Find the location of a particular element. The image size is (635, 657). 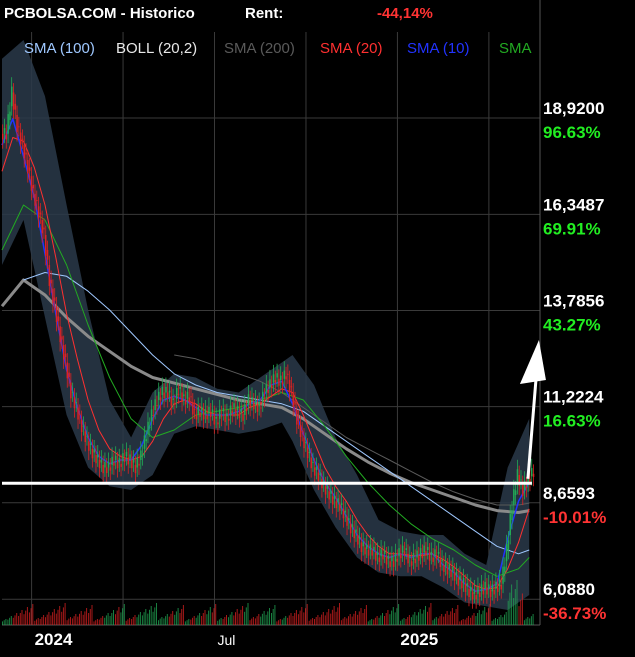

y-tick-label: 6,0880 is located at coordinates (569, 589).